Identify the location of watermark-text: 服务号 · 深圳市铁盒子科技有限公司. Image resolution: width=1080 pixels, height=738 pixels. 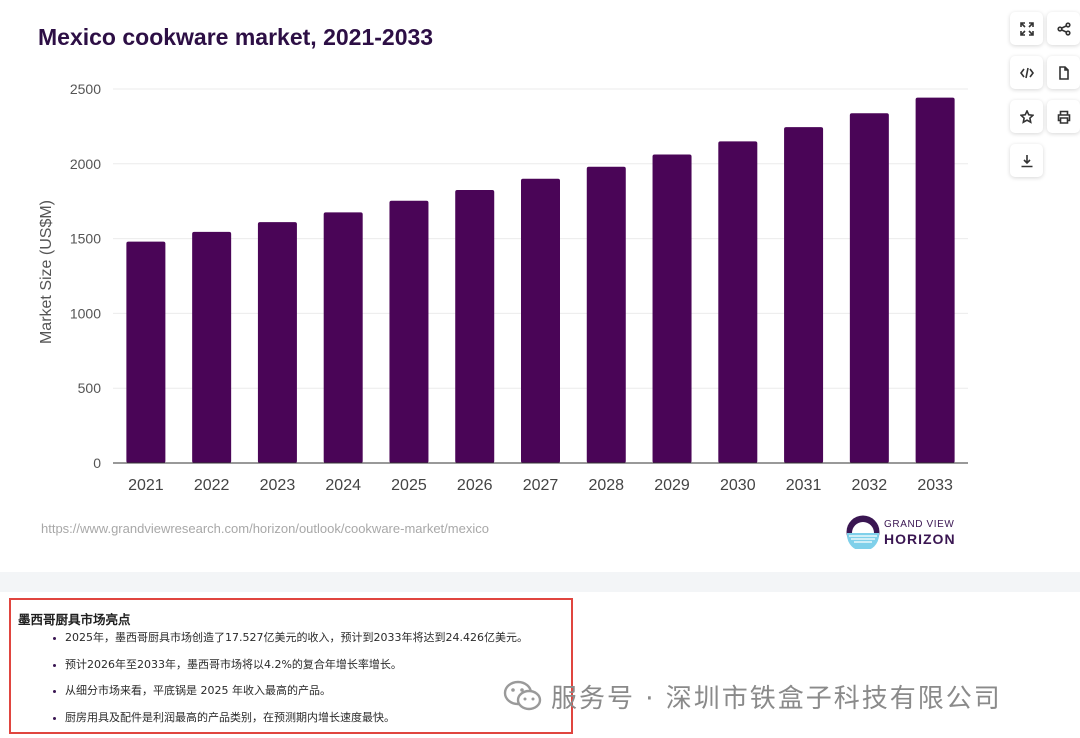
(776, 698).